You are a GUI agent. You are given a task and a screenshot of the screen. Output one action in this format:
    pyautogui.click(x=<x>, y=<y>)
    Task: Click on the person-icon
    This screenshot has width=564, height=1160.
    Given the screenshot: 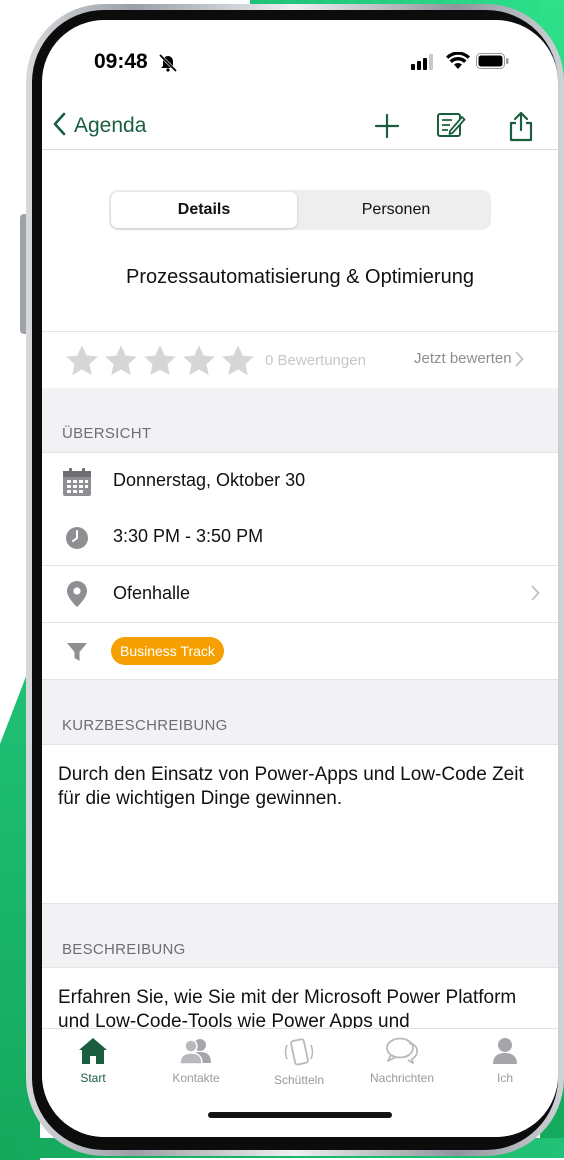 What is the action you would take?
    pyautogui.click(x=505, y=1051)
    